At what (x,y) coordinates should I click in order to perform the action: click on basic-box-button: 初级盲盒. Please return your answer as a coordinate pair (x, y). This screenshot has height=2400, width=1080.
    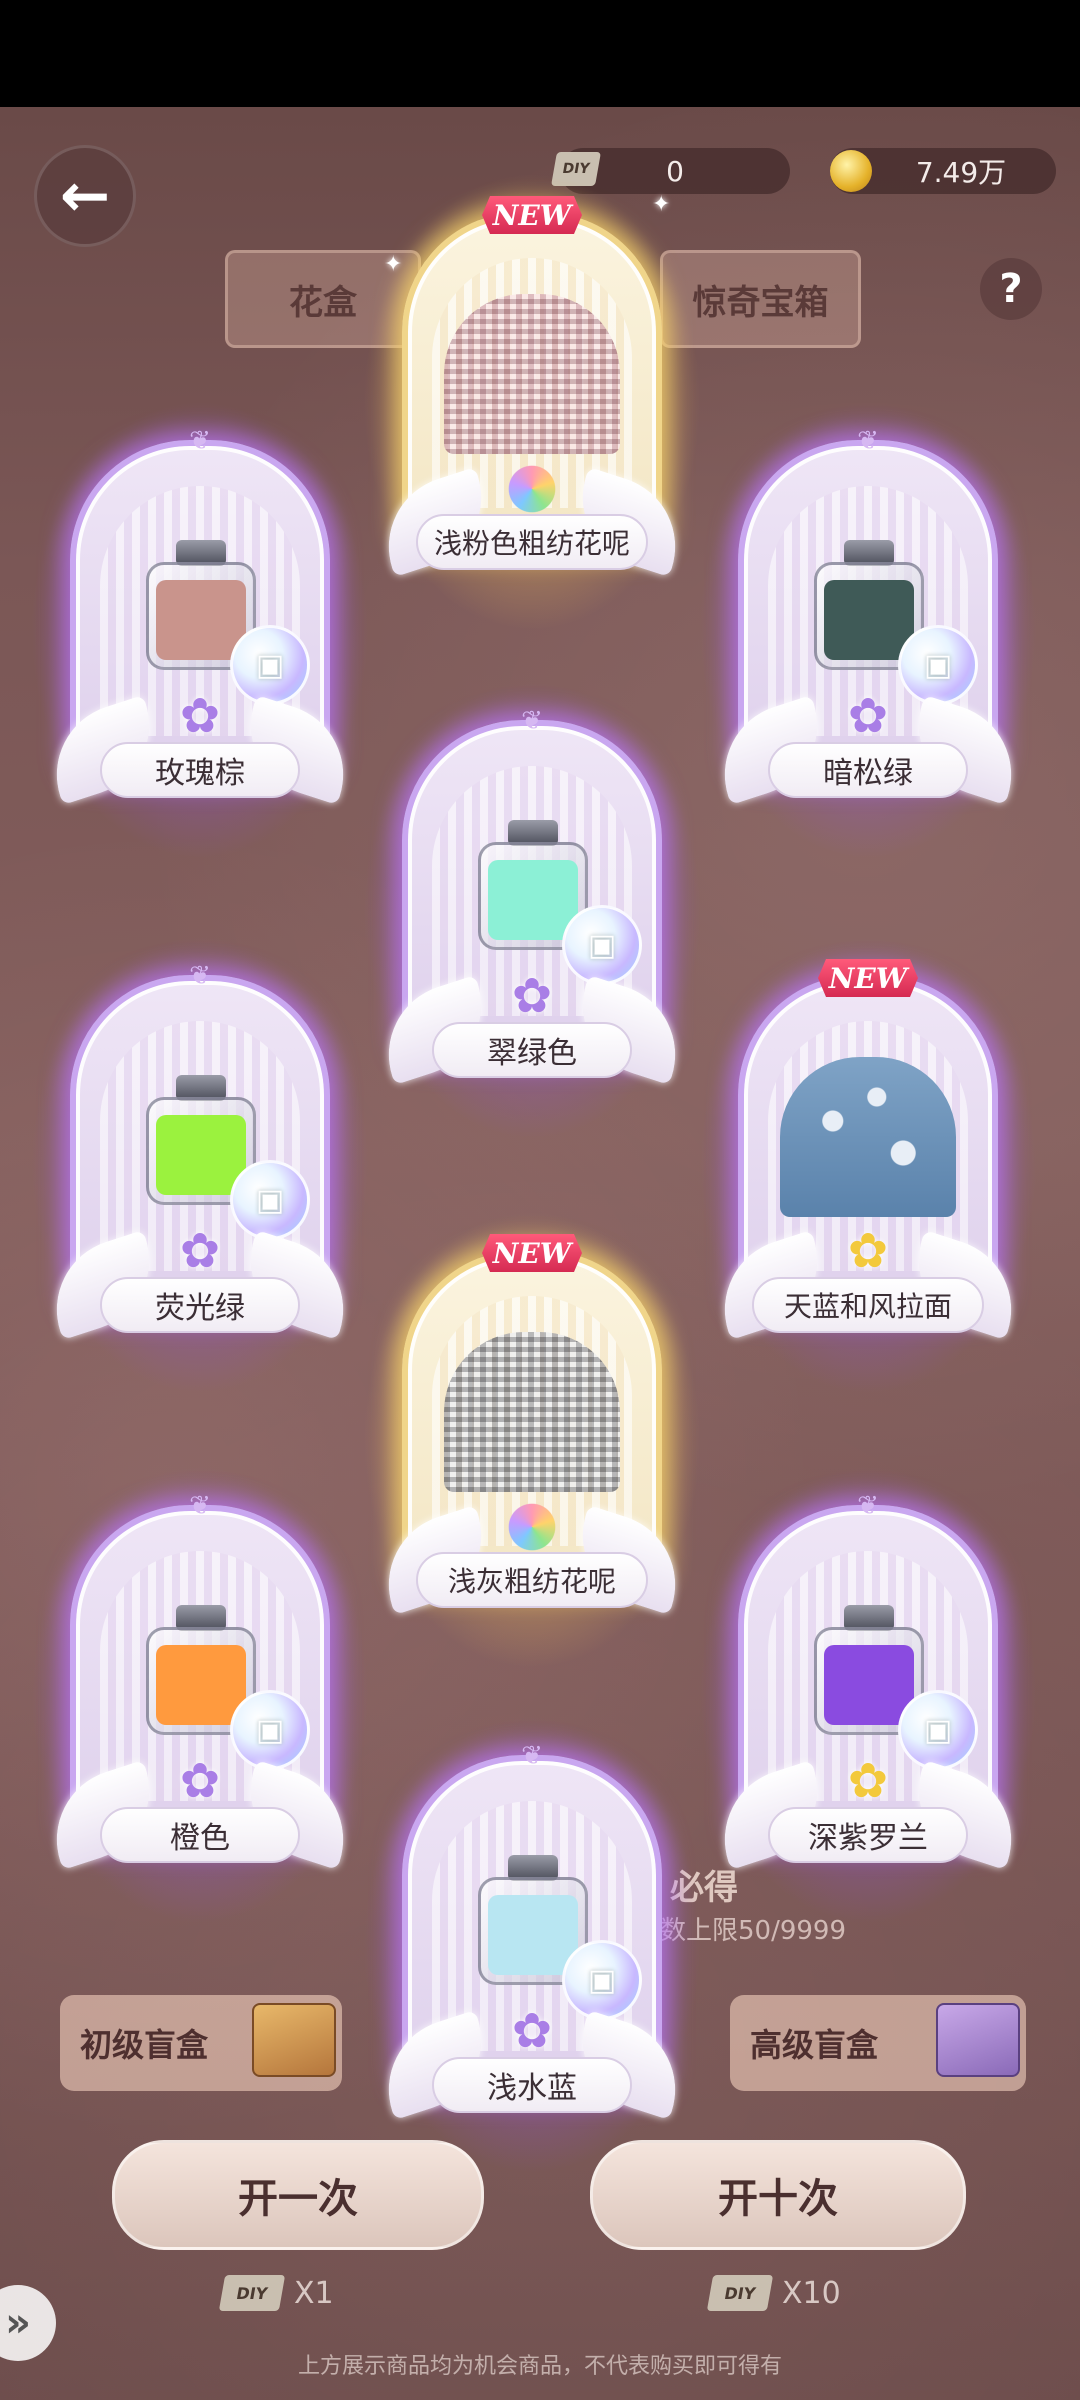
    Looking at the image, I should click on (201, 2043).